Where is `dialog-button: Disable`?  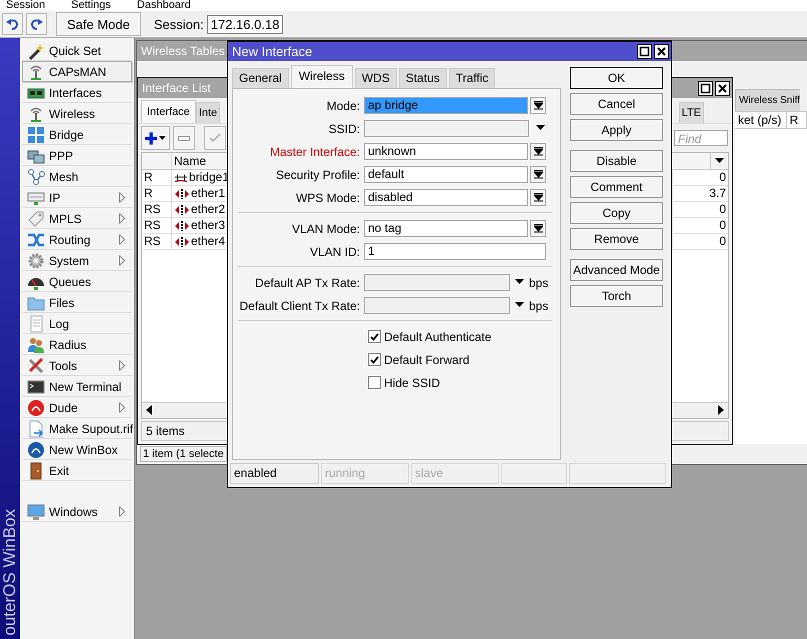
dialog-button: Disable is located at coordinates (616, 161).